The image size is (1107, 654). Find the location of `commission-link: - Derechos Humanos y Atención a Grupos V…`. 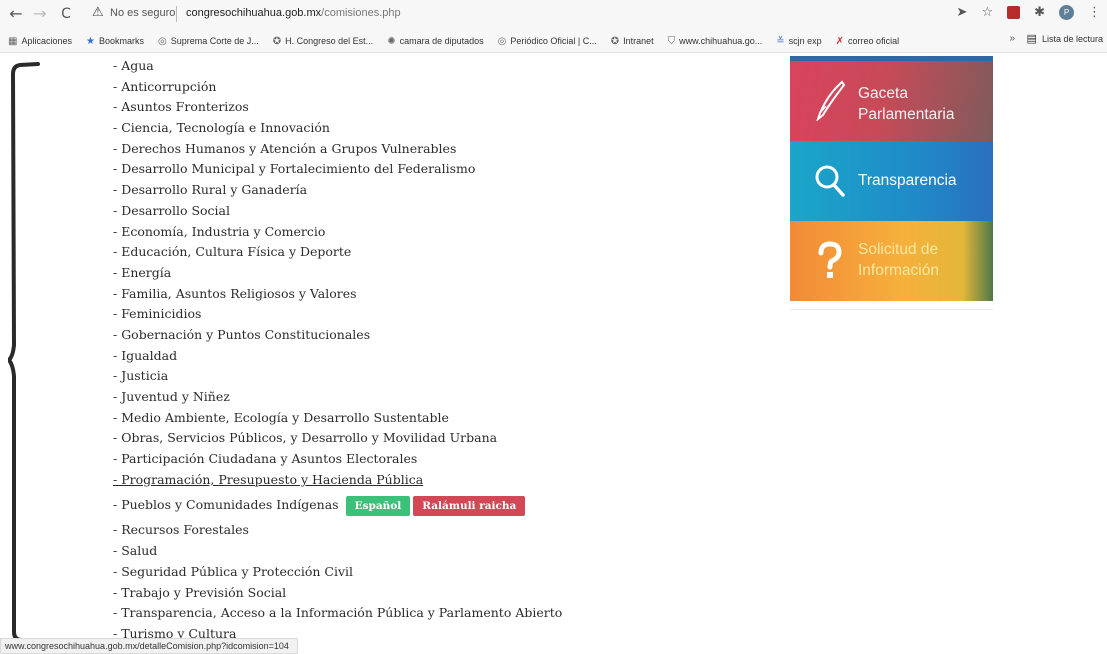

commission-link: - Derechos Humanos y Atención a Grupos V… is located at coordinates (337, 149).